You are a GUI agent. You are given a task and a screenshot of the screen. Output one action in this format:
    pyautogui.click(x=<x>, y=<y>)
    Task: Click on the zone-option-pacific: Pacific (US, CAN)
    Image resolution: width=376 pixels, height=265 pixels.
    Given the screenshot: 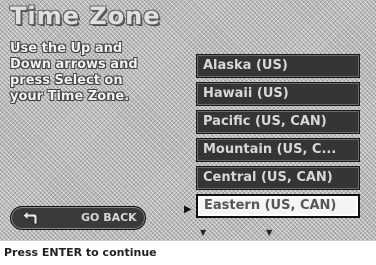 What is the action you would take?
    pyautogui.click(x=278, y=122)
    